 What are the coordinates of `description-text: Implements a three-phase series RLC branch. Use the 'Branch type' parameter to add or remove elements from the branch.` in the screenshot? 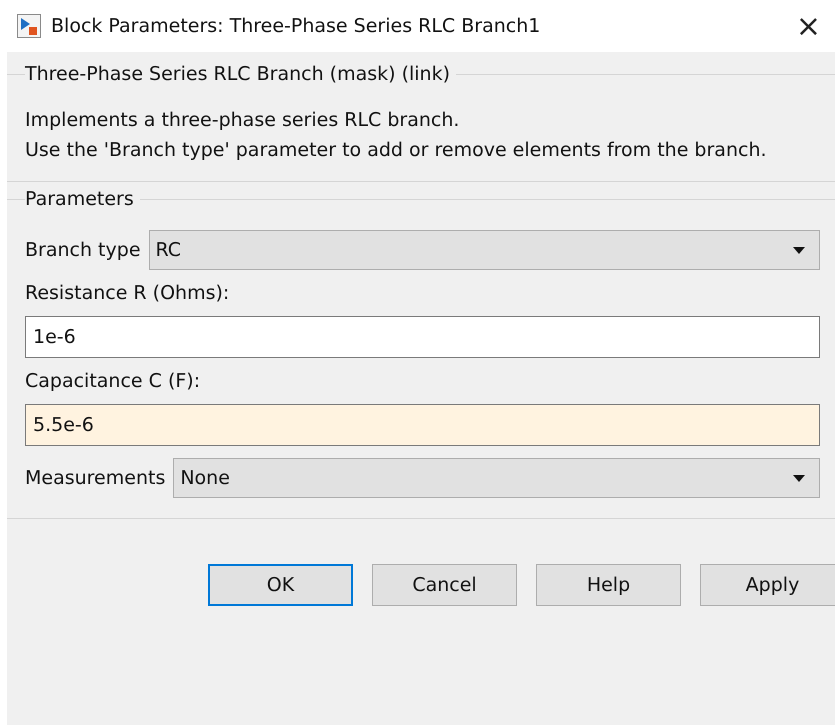 It's located at (396, 135).